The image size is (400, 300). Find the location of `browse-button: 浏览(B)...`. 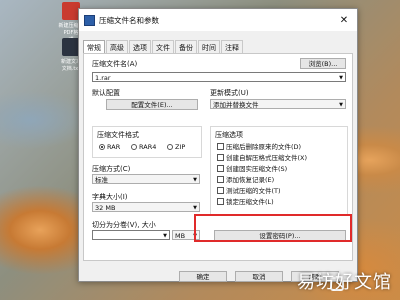

browse-button: 浏览(B)... is located at coordinates (323, 63).